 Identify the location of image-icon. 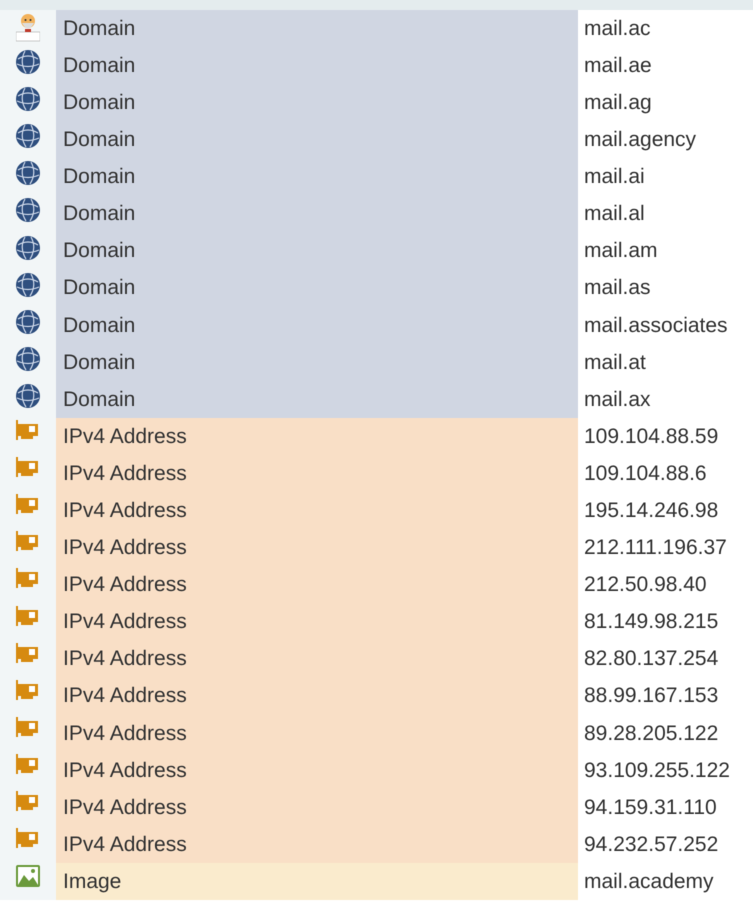
(28, 876).